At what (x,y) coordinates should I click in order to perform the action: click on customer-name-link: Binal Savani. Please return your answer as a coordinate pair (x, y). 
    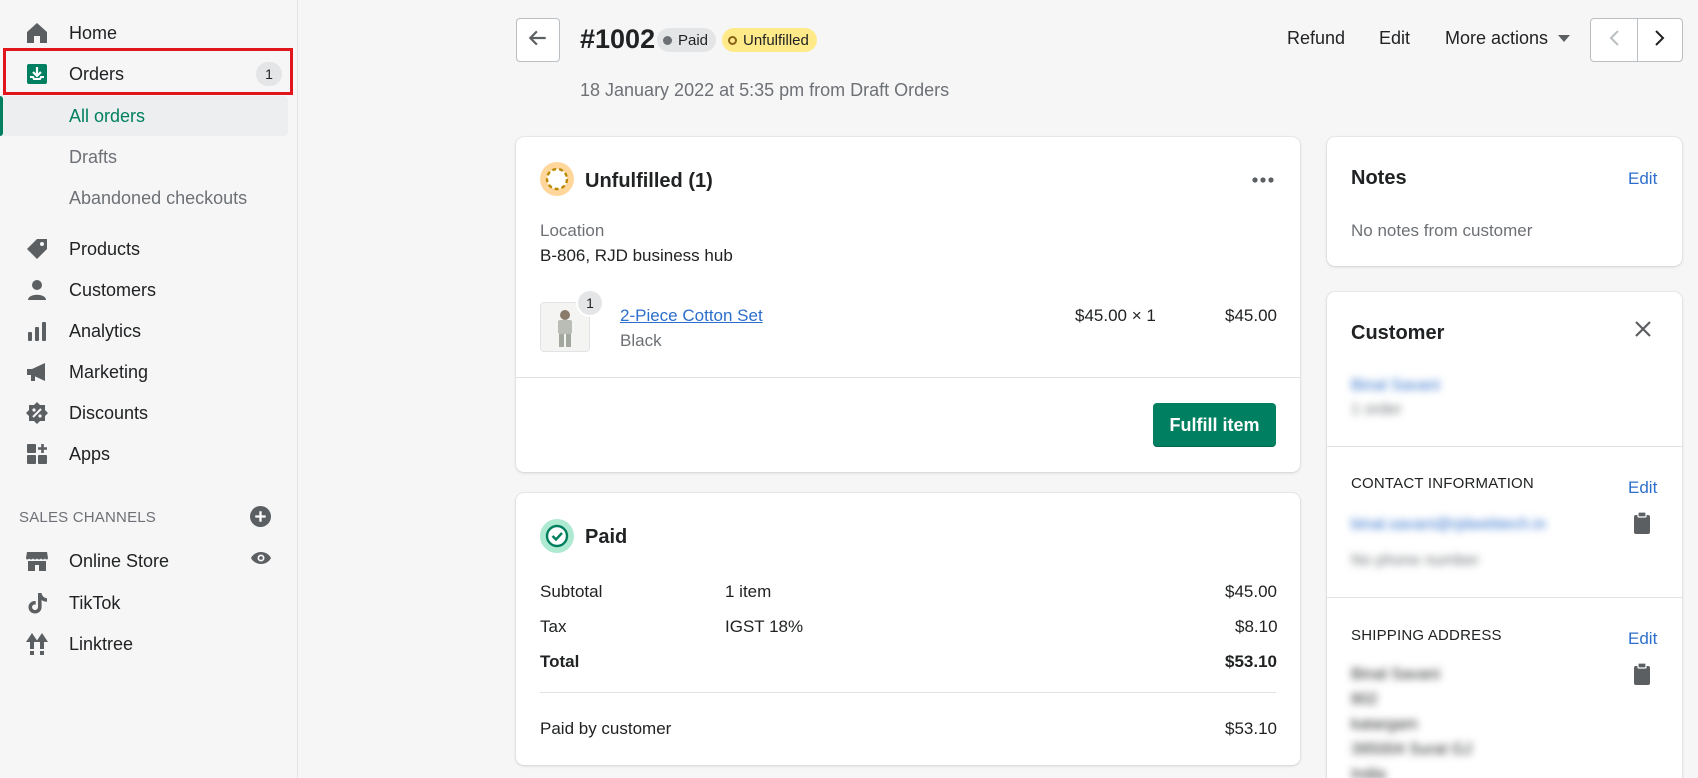
    Looking at the image, I should click on (1395, 386).